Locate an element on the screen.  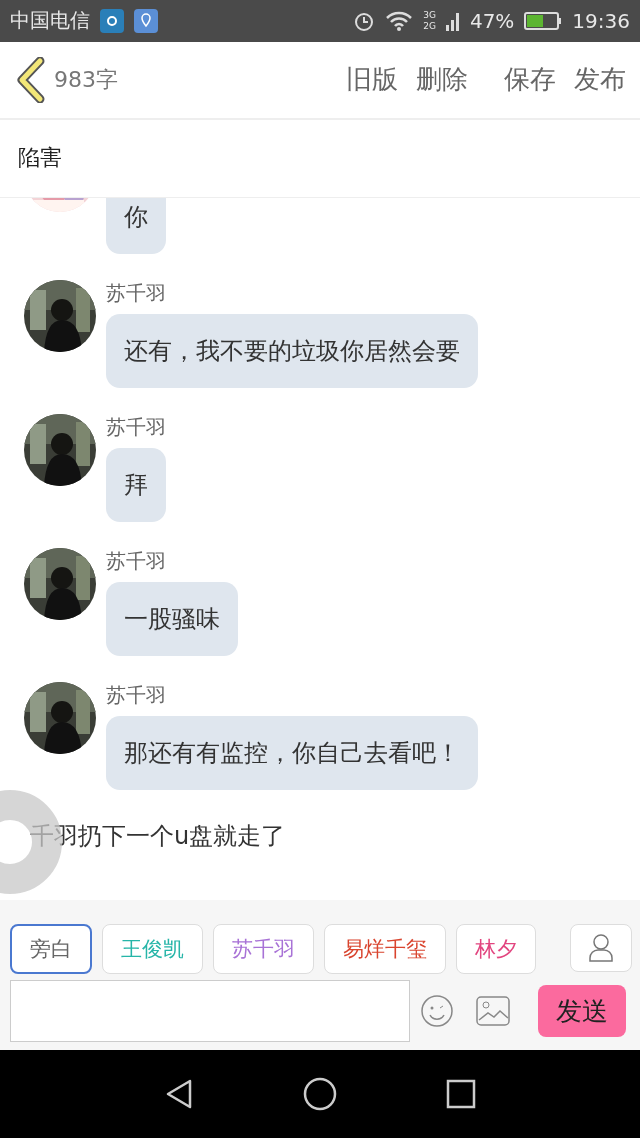
image-icon is located at coordinates (493, 1011).